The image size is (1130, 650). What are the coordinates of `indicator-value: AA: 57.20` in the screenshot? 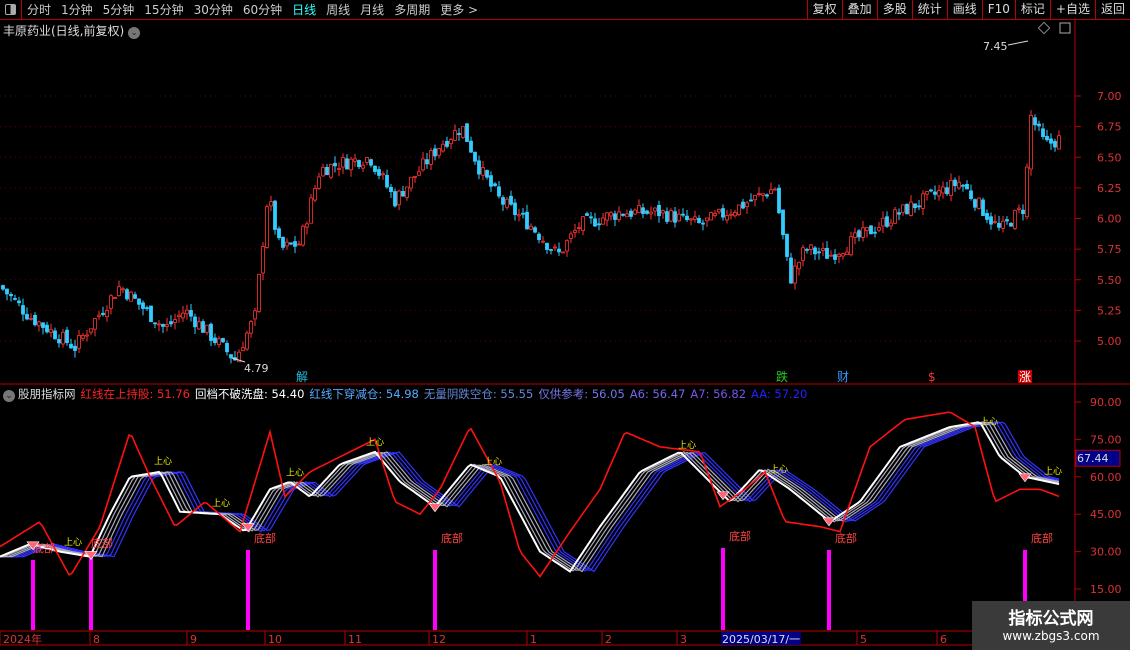 It's located at (779, 394).